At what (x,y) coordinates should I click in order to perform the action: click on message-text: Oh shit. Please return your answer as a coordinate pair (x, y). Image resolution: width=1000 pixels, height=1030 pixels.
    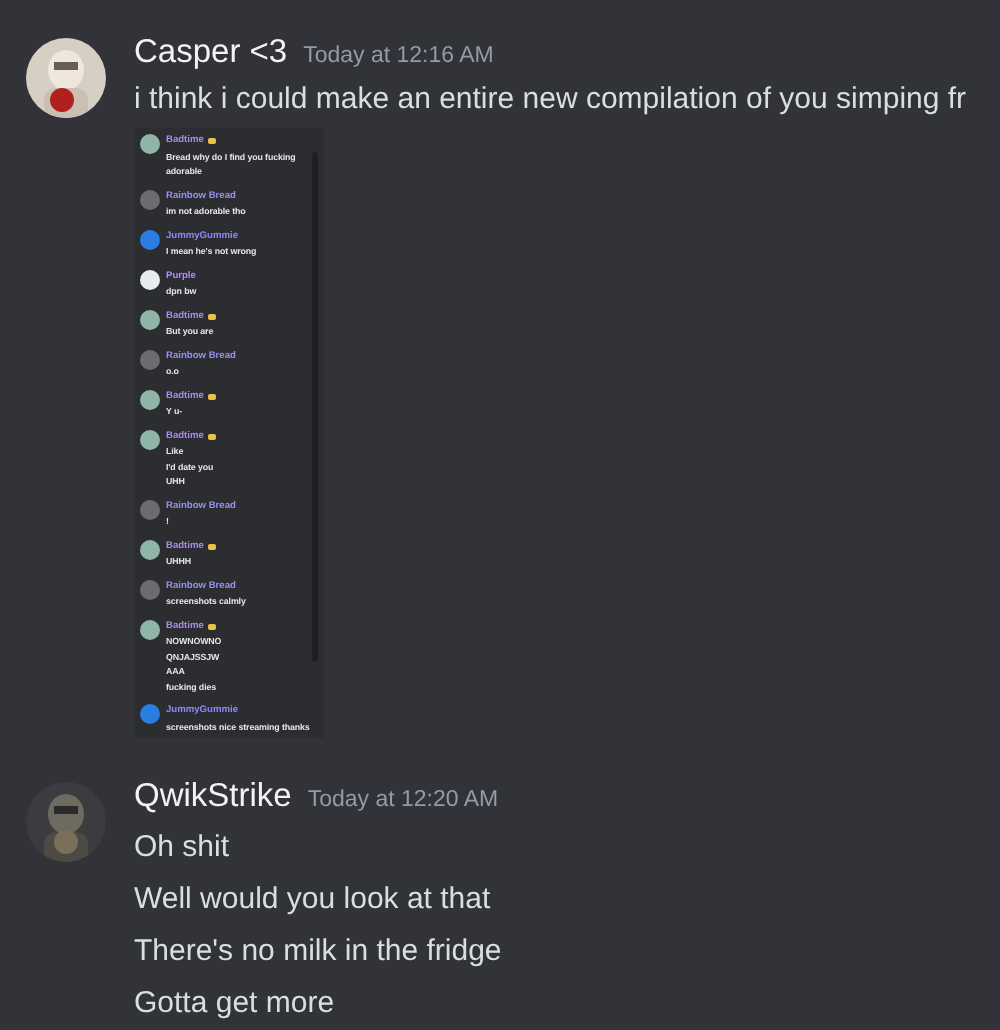
    Looking at the image, I should click on (183, 848).